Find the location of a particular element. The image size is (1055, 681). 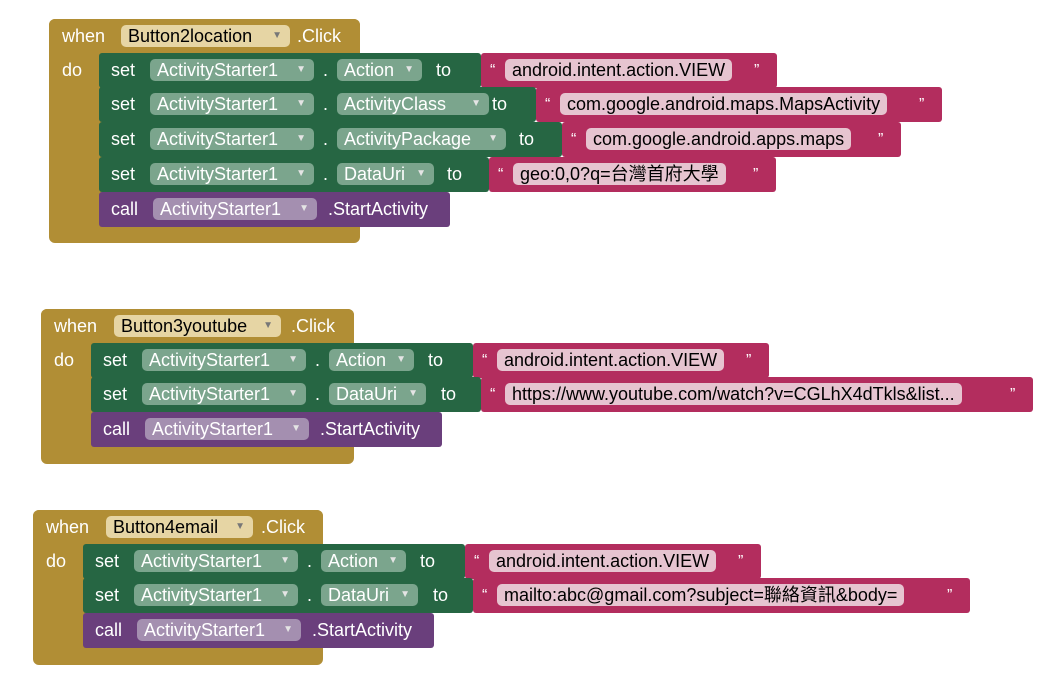

text-block: “ com.google.android.apps.maps ” is located at coordinates (731, 139).